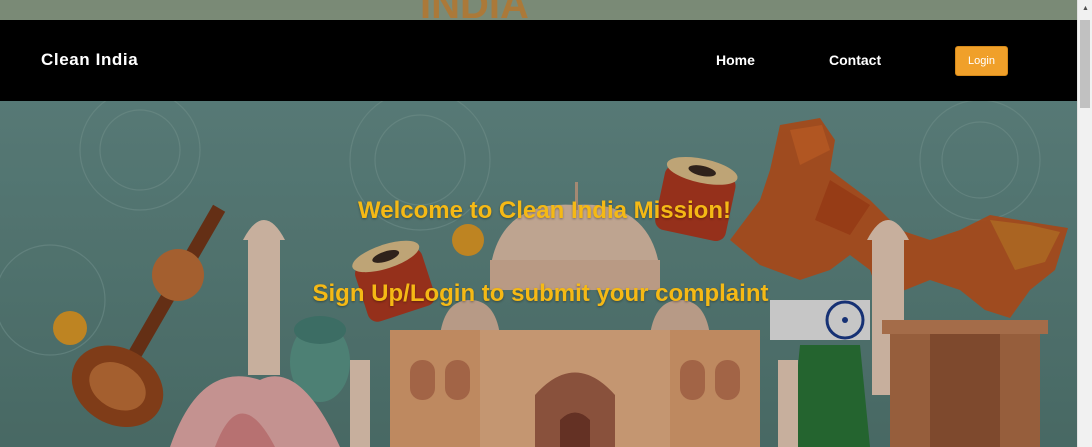 The width and height of the screenshot is (1092, 447). I want to click on nav-link-home: Home, so click(735, 60).